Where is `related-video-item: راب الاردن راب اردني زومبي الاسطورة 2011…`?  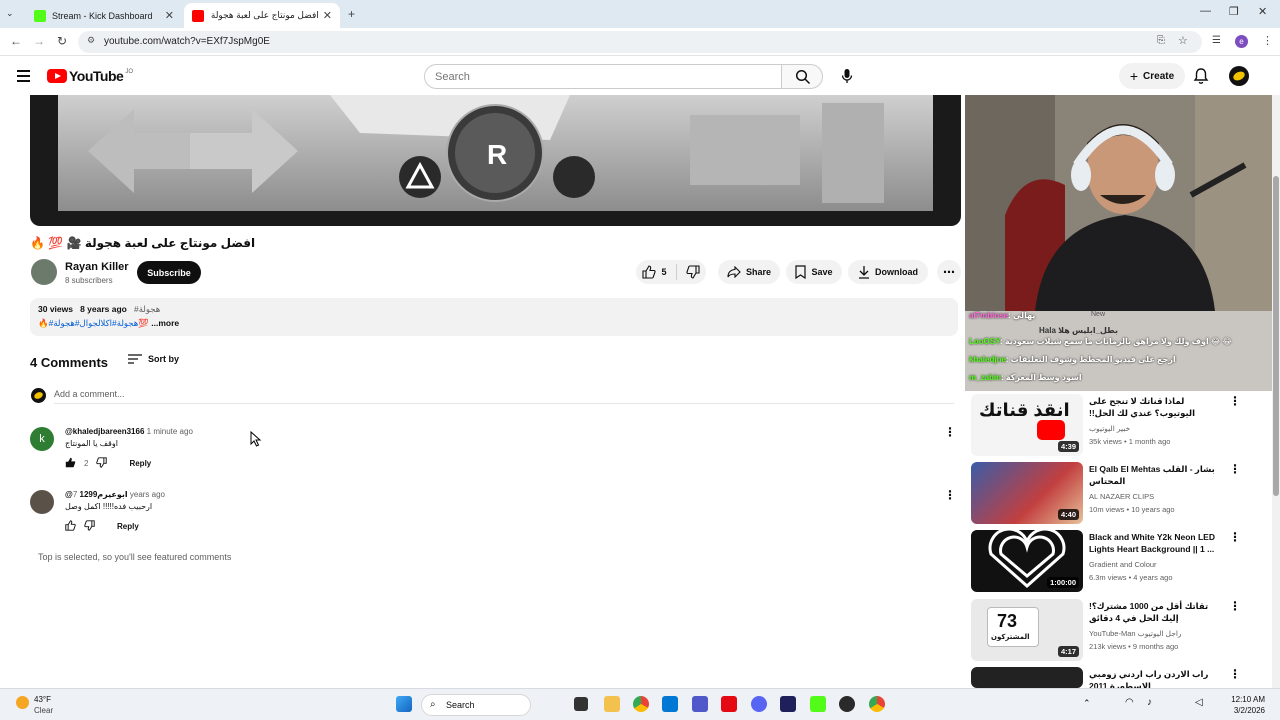
related-video-item: راب الاردن راب اردني زومبي الاسطورة 2011… is located at coordinates (1113, 677).